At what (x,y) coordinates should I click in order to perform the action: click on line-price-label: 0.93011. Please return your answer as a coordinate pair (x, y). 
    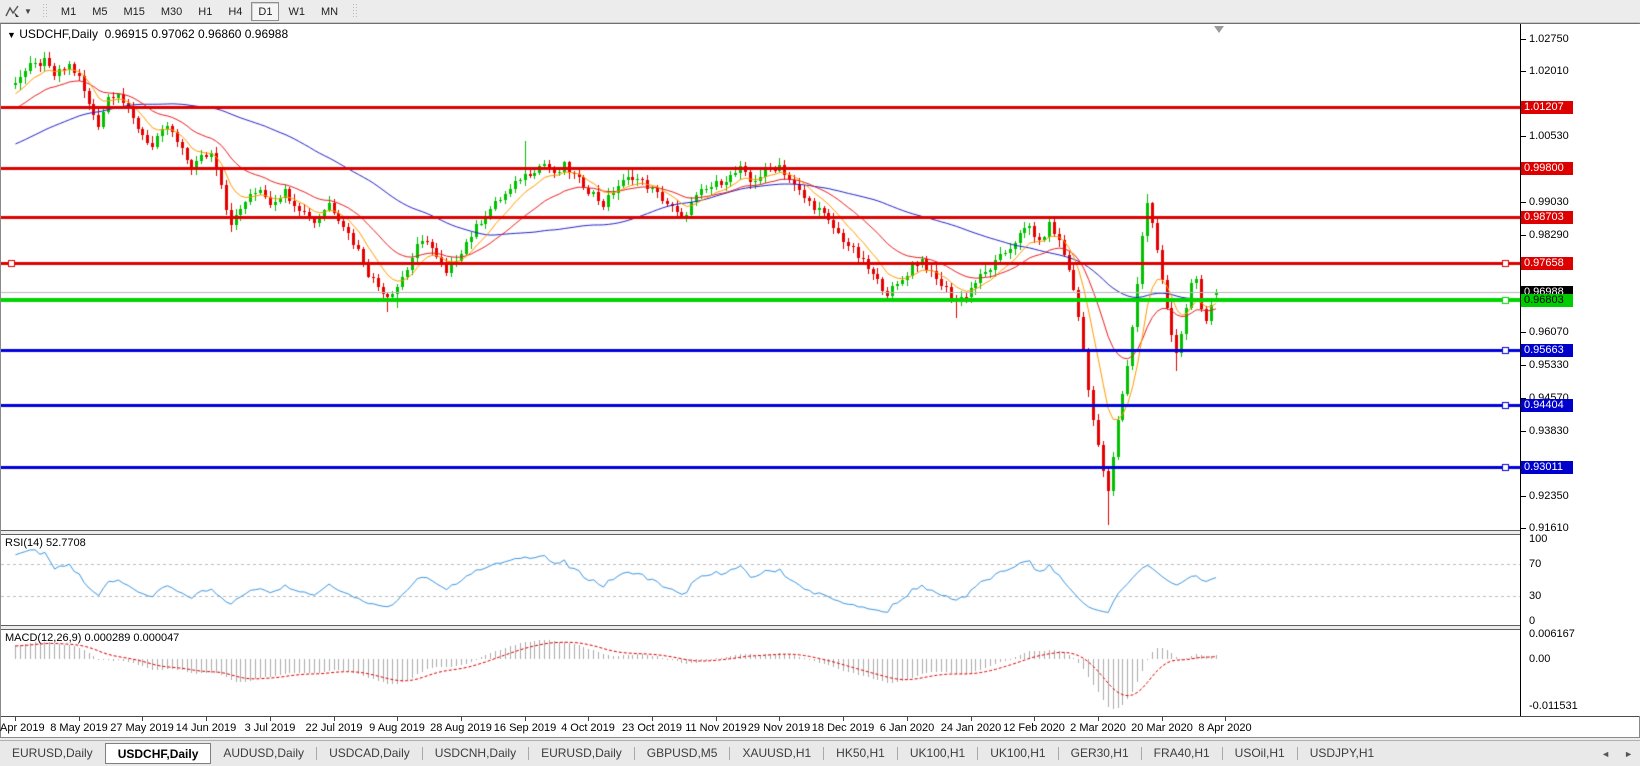
    Looking at the image, I should click on (1547, 467).